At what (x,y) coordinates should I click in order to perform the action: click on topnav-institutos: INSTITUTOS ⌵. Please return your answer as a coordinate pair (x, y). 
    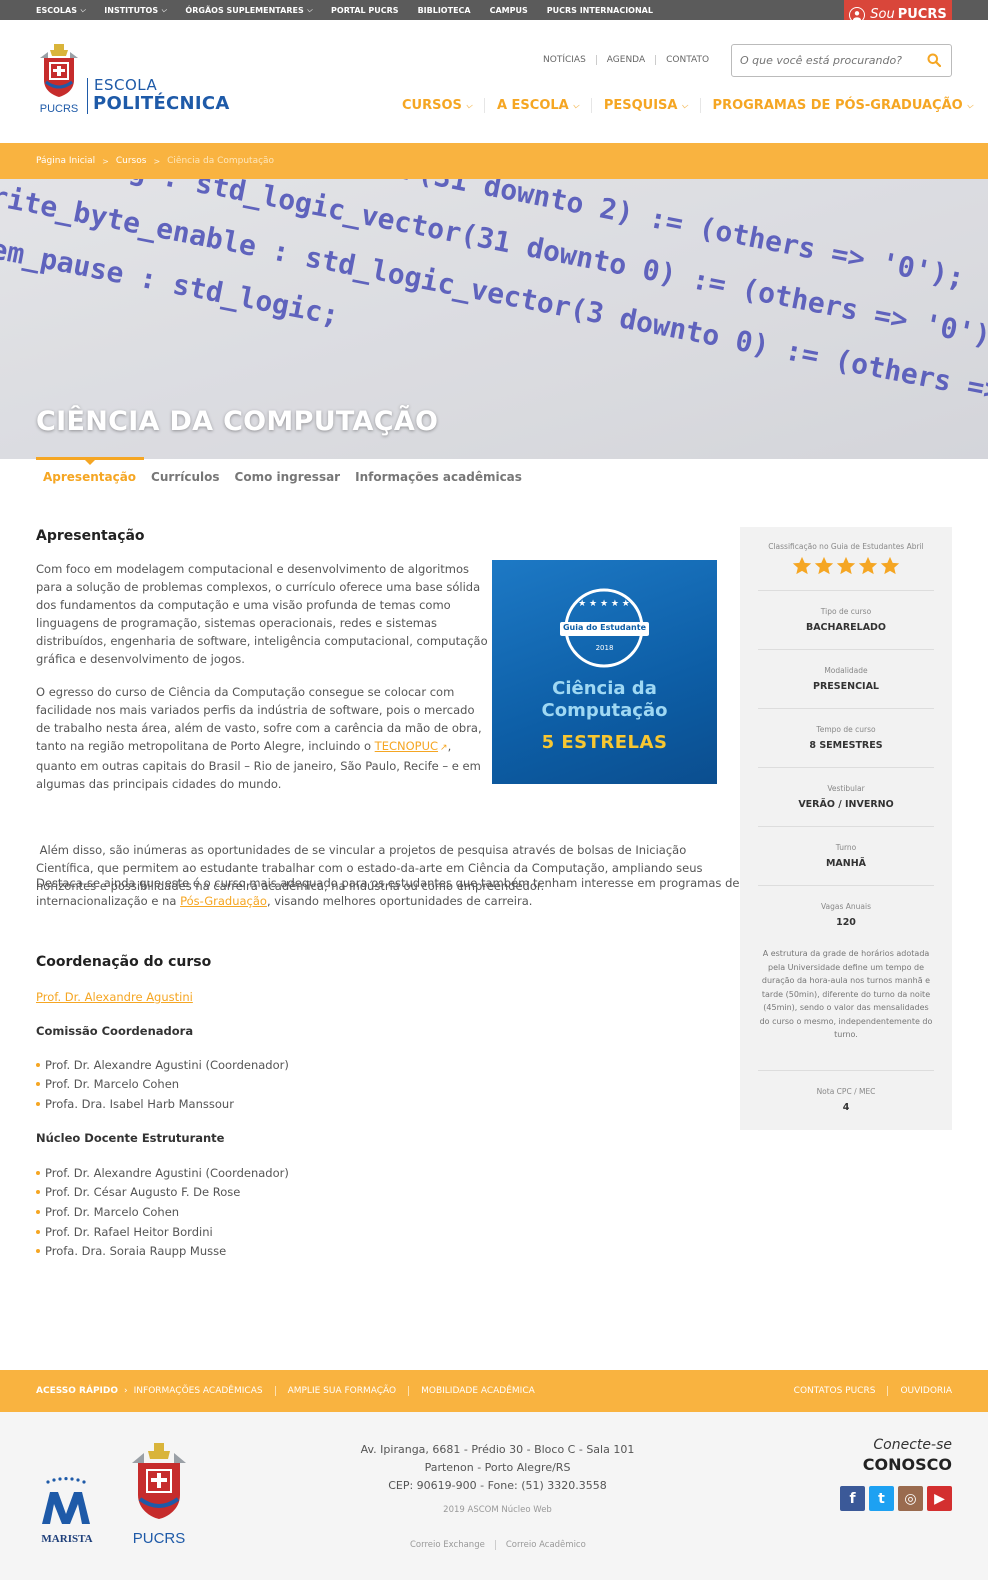
    Looking at the image, I should click on (135, 10).